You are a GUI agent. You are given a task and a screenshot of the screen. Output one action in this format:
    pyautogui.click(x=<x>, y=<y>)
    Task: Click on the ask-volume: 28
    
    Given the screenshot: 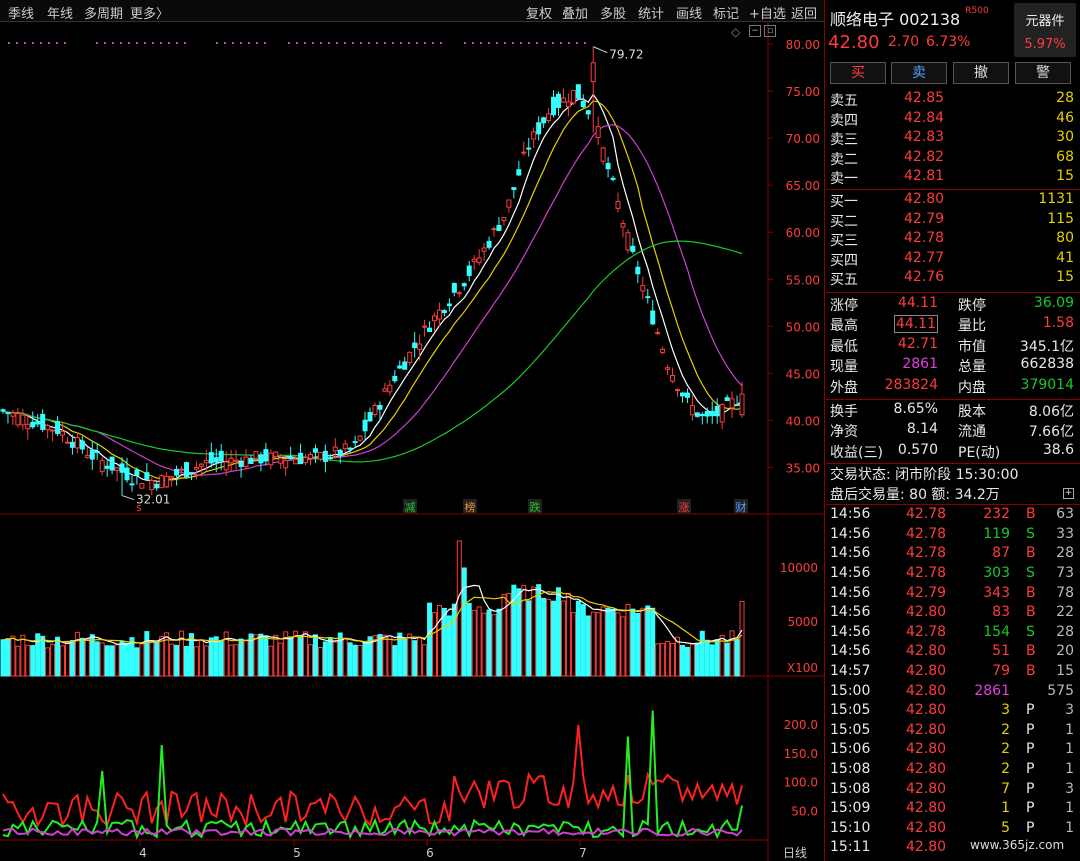 What is the action you would take?
    pyautogui.click(x=1065, y=98)
    